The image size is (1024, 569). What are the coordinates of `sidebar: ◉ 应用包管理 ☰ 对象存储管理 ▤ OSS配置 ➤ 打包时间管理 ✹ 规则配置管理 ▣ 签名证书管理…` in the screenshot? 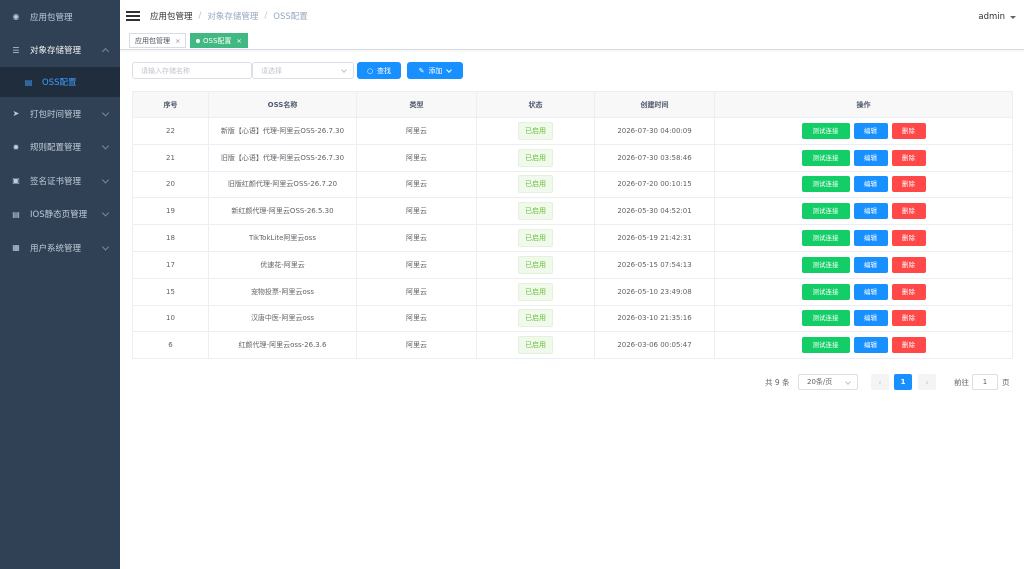 It's located at (60, 284).